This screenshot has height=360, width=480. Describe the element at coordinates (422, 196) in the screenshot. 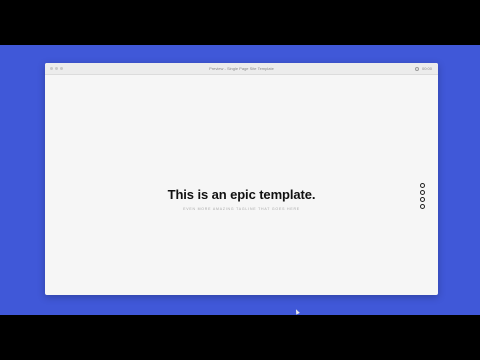

I see `section-dot-nav` at that location.